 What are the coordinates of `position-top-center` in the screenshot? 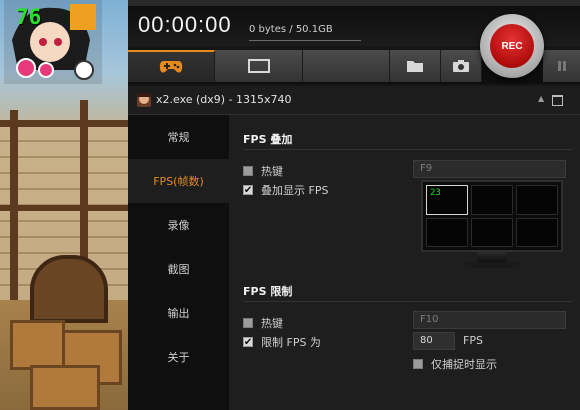 It's located at (492, 200).